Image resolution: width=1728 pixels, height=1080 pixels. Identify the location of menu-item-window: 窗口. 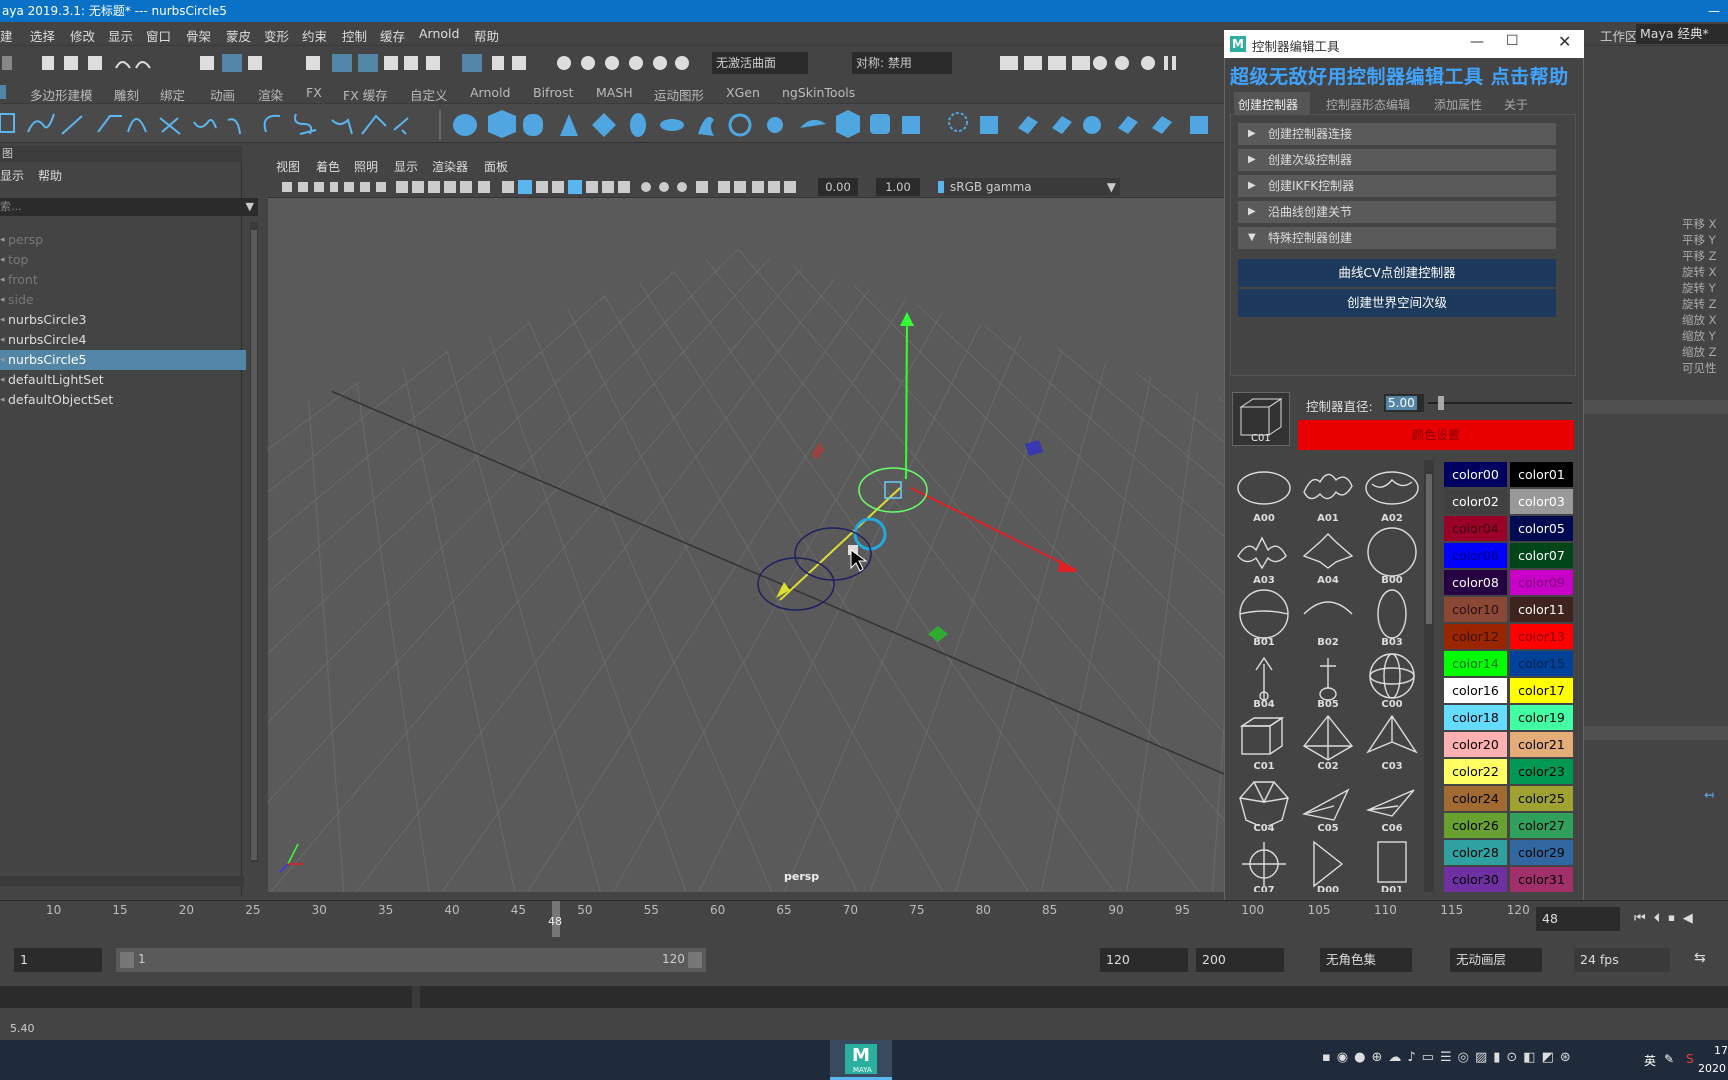
(158, 35).